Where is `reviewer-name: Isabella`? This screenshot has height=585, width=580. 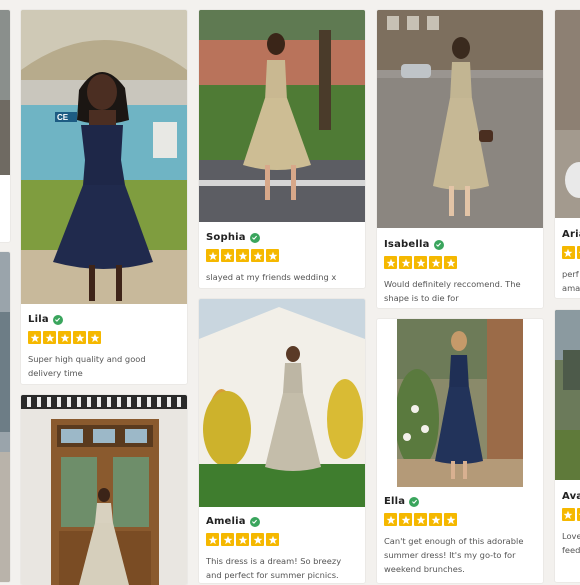
reviewer-name: Isabella is located at coordinates (407, 244).